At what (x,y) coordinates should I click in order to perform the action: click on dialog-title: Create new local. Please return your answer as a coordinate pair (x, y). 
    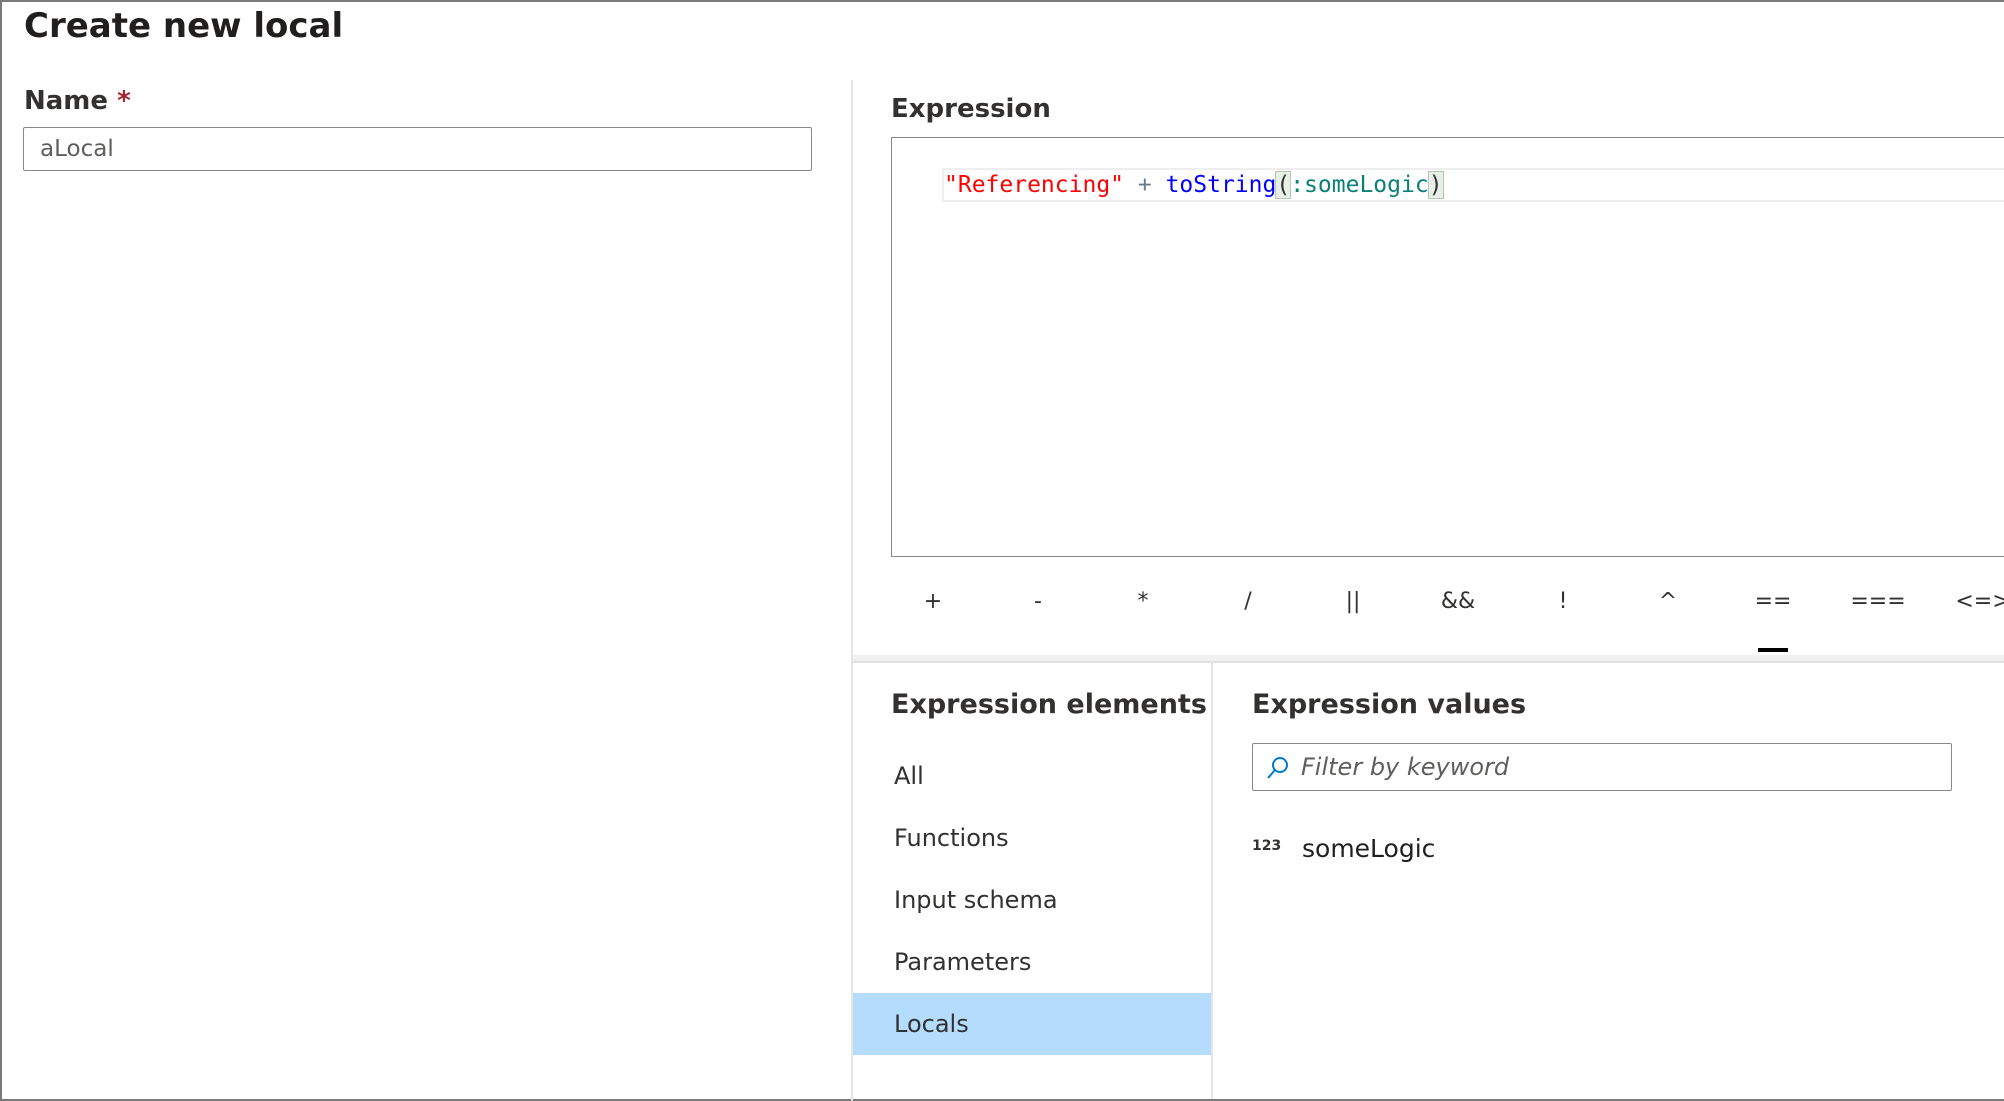
    Looking at the image, I should click on (184, 26).